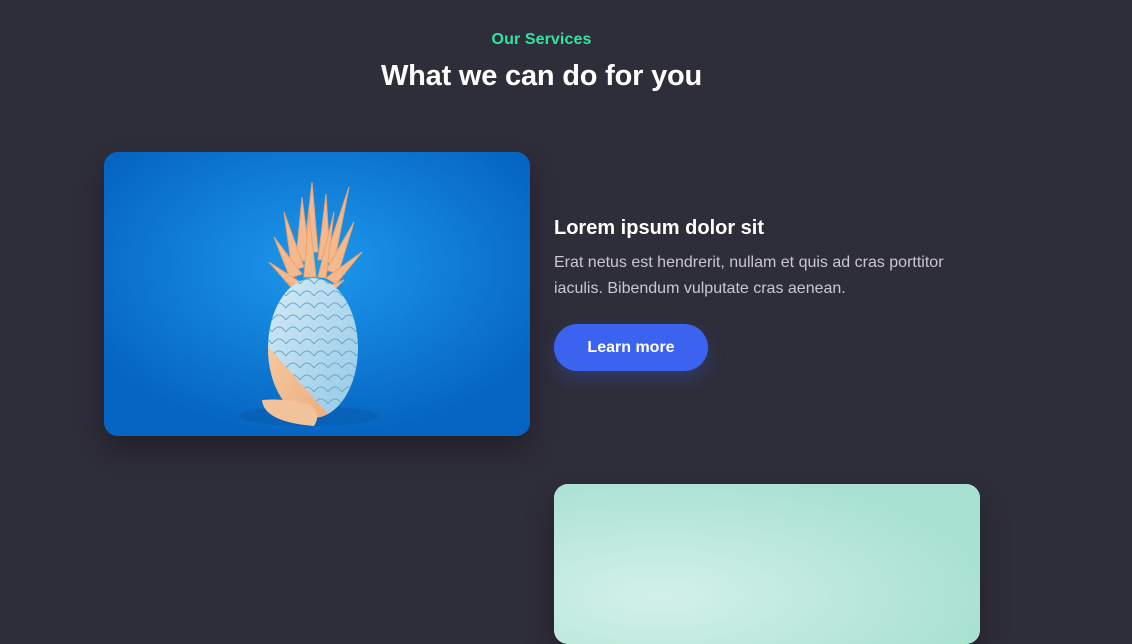  What do you see at coordinates (631, 347) in the screenshot?
I see `learn-more-button: Learn more` at bounding box center [631, 347].